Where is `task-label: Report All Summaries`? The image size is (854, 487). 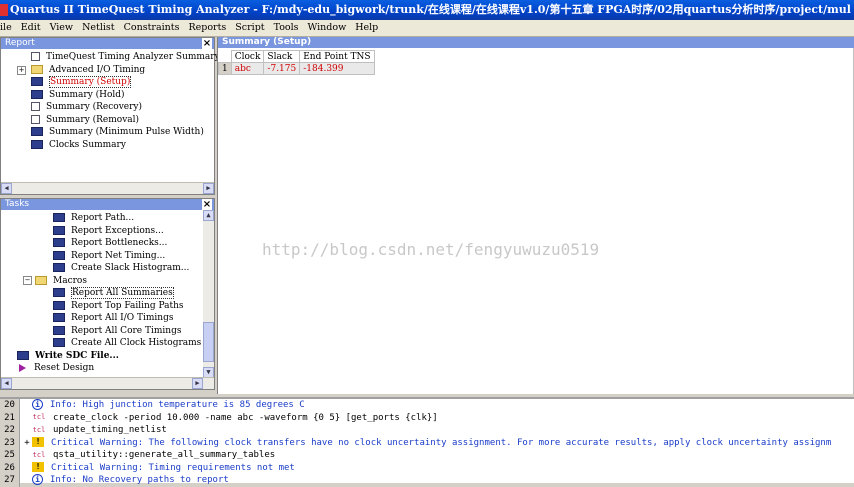
task-label: Report All Summaries is located at coordinates (122, 293).